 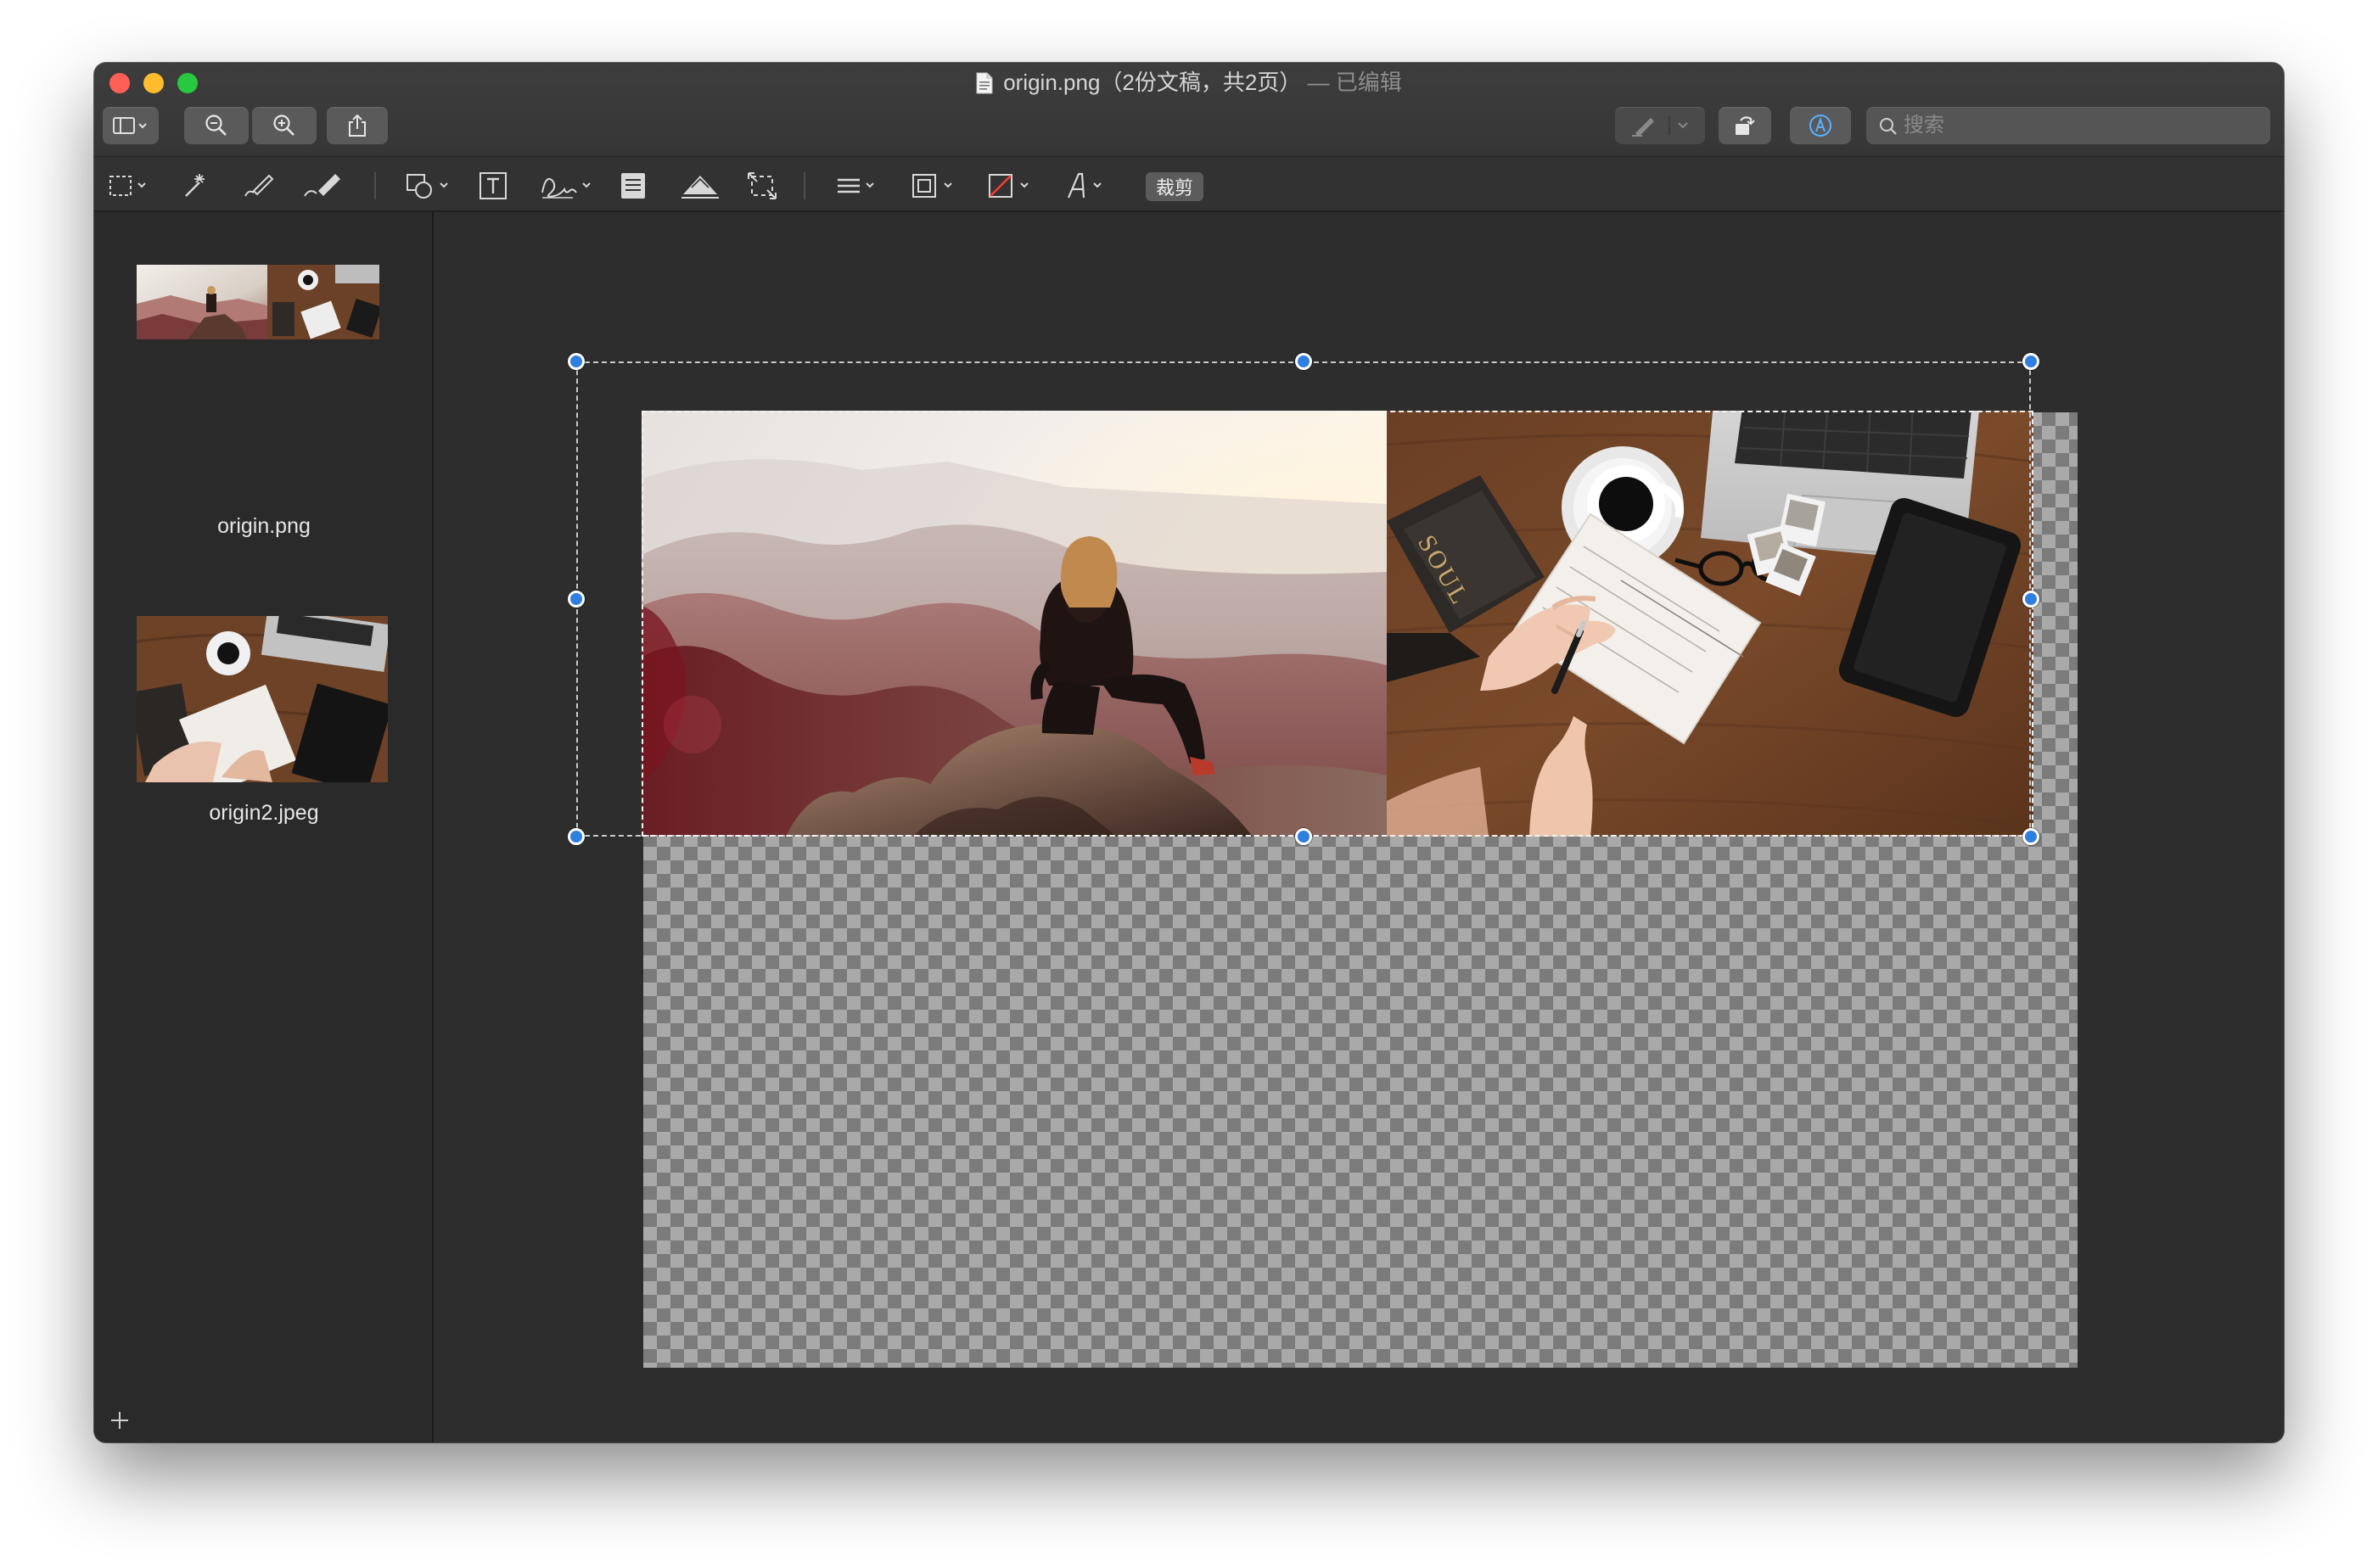 What do you see at coordinates (576, 599) in the screenshot?
I see `selection-handle-middle-left` at bounding box center [576, 599].